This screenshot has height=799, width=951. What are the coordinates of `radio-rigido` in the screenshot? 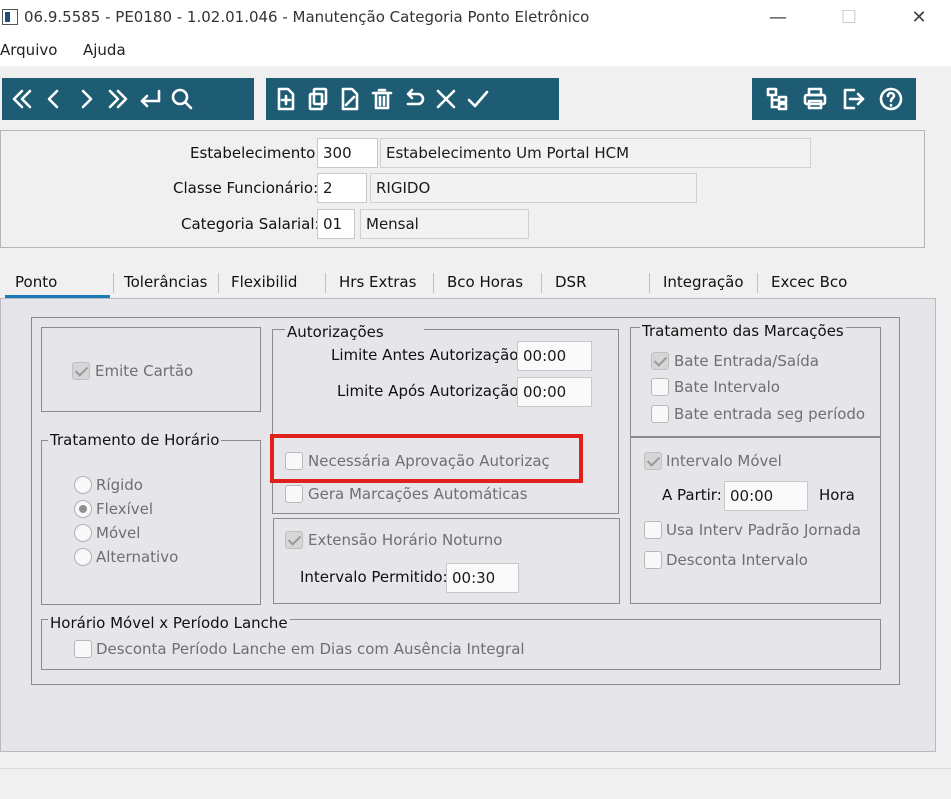 It's located at (83, 485).